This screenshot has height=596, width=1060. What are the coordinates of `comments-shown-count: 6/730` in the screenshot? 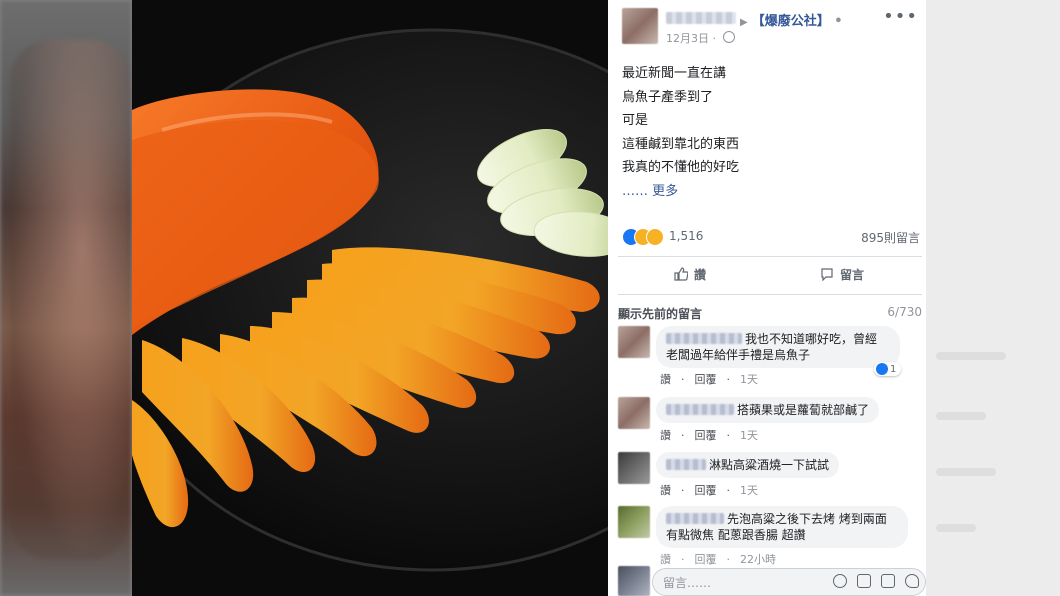 It's located at (904, 312).